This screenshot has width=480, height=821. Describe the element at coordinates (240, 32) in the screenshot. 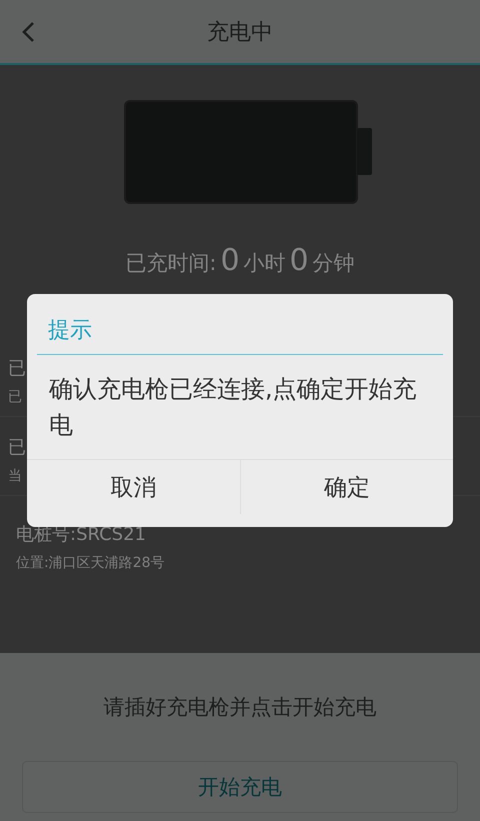

I see `screen-title: 充电中` at that location.